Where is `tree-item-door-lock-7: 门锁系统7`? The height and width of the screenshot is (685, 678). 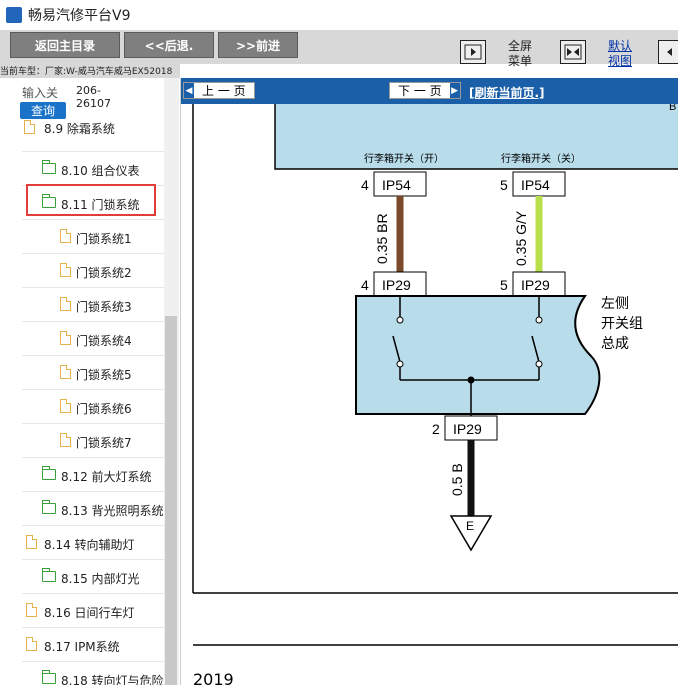
tree-item-door-lock-7: 门锁系统7 is located at coordinates (93, 441).